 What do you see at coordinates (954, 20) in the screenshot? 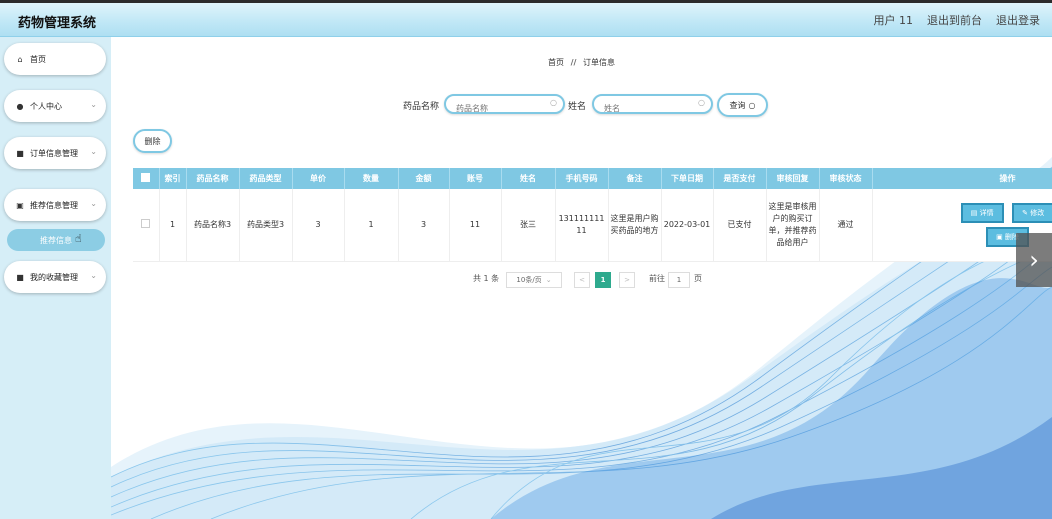
I see `exit-to-front-link: 退出到前台` at bounding box center [954, 20].